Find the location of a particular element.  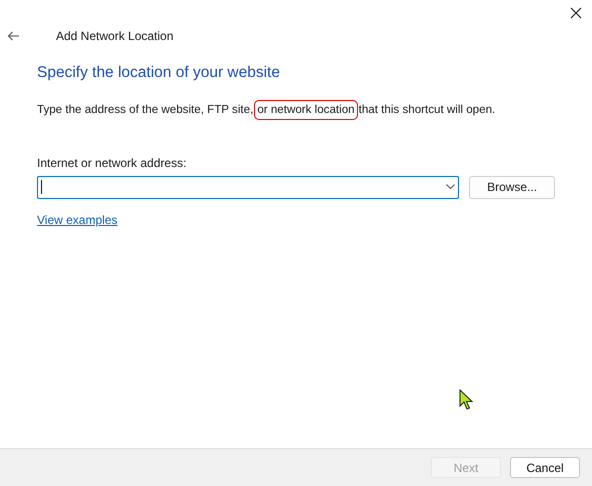

cancel-button: Cancel is located at coordinates (545, 467).